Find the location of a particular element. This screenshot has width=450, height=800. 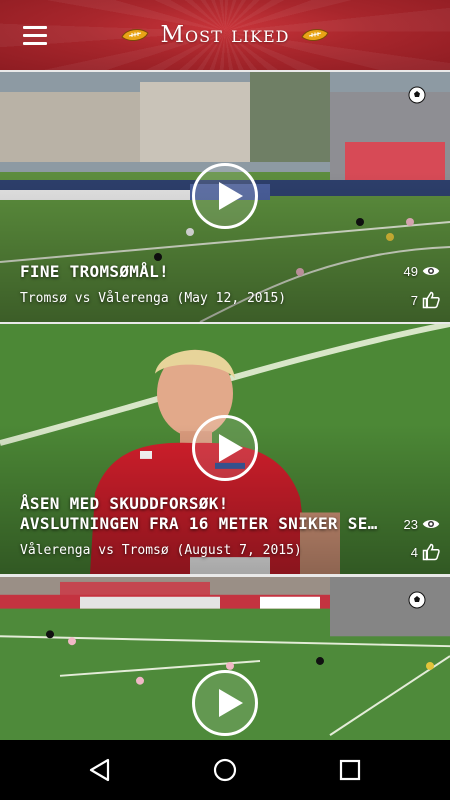

like-count: 4 is located at coordinates (425, 552).